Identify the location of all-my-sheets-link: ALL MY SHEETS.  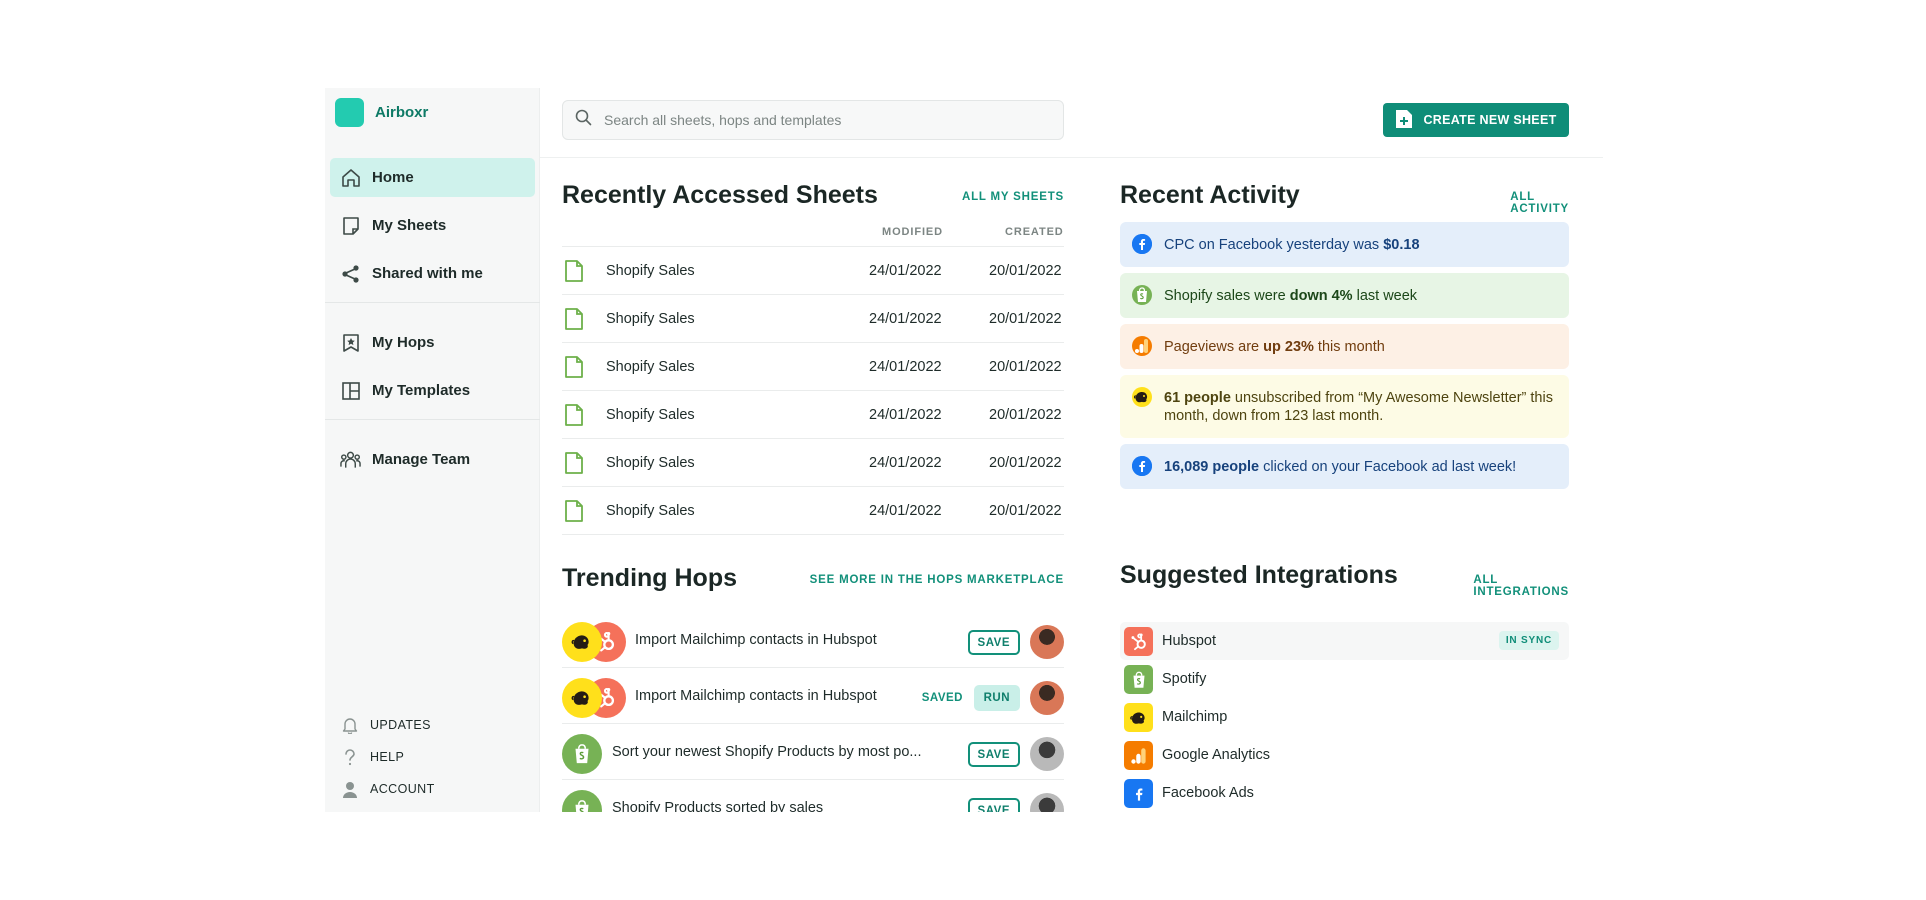
(1013, 197).